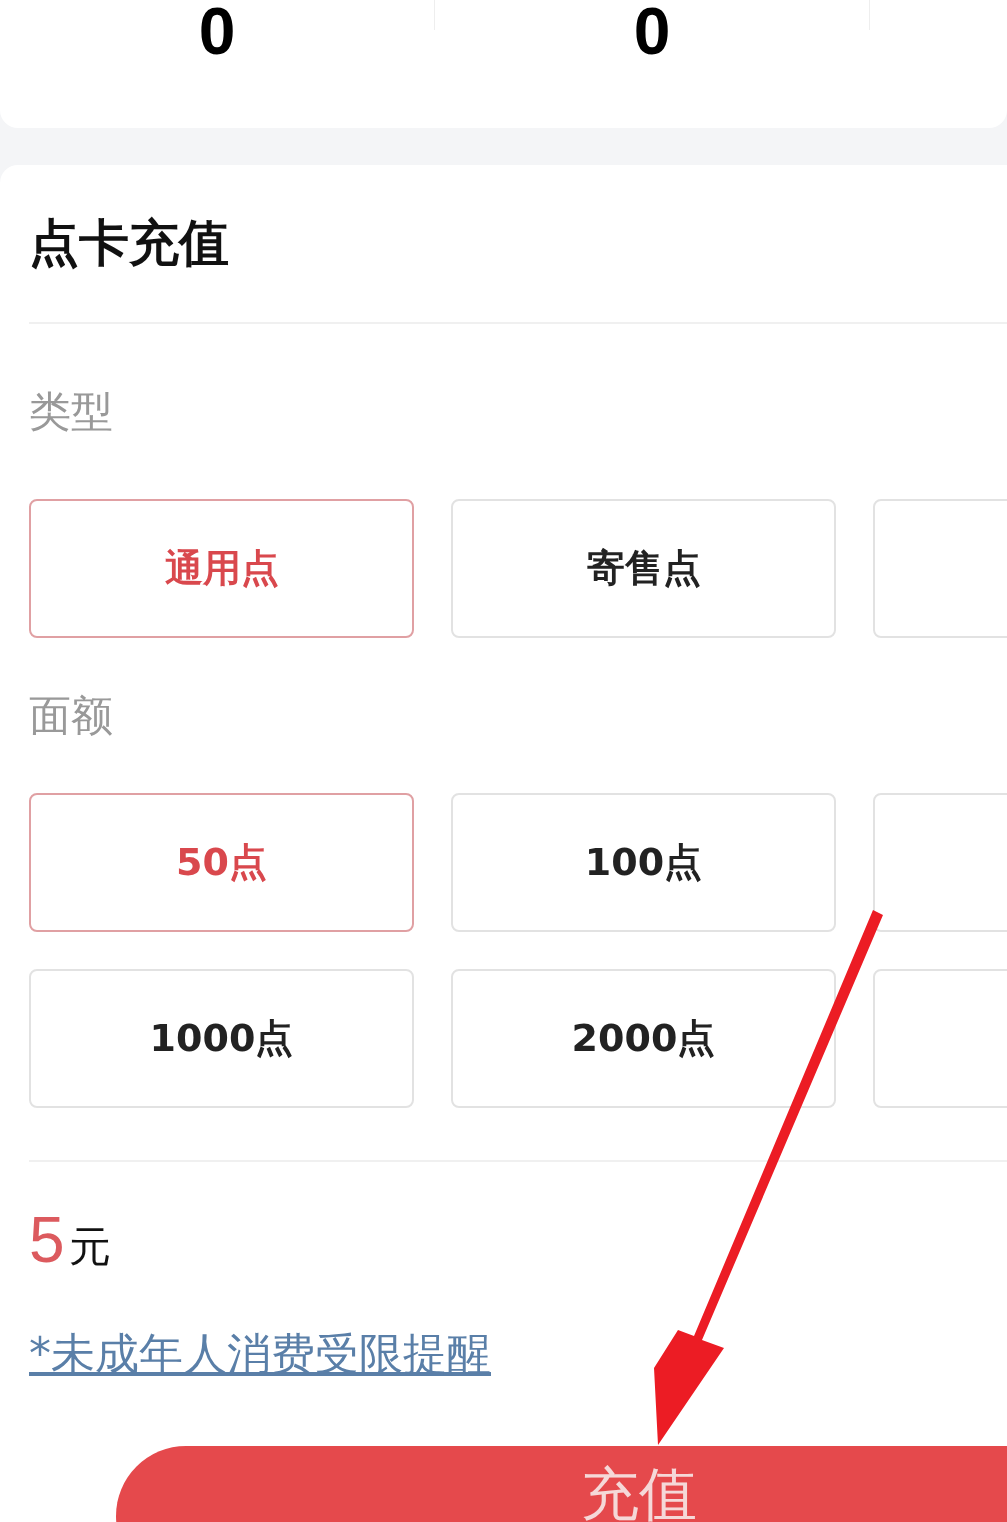 The image size is (1007, 1522). Describe the element at coordinates (221, 862) in the screenshot. I see `option-button: 50点` at that location.